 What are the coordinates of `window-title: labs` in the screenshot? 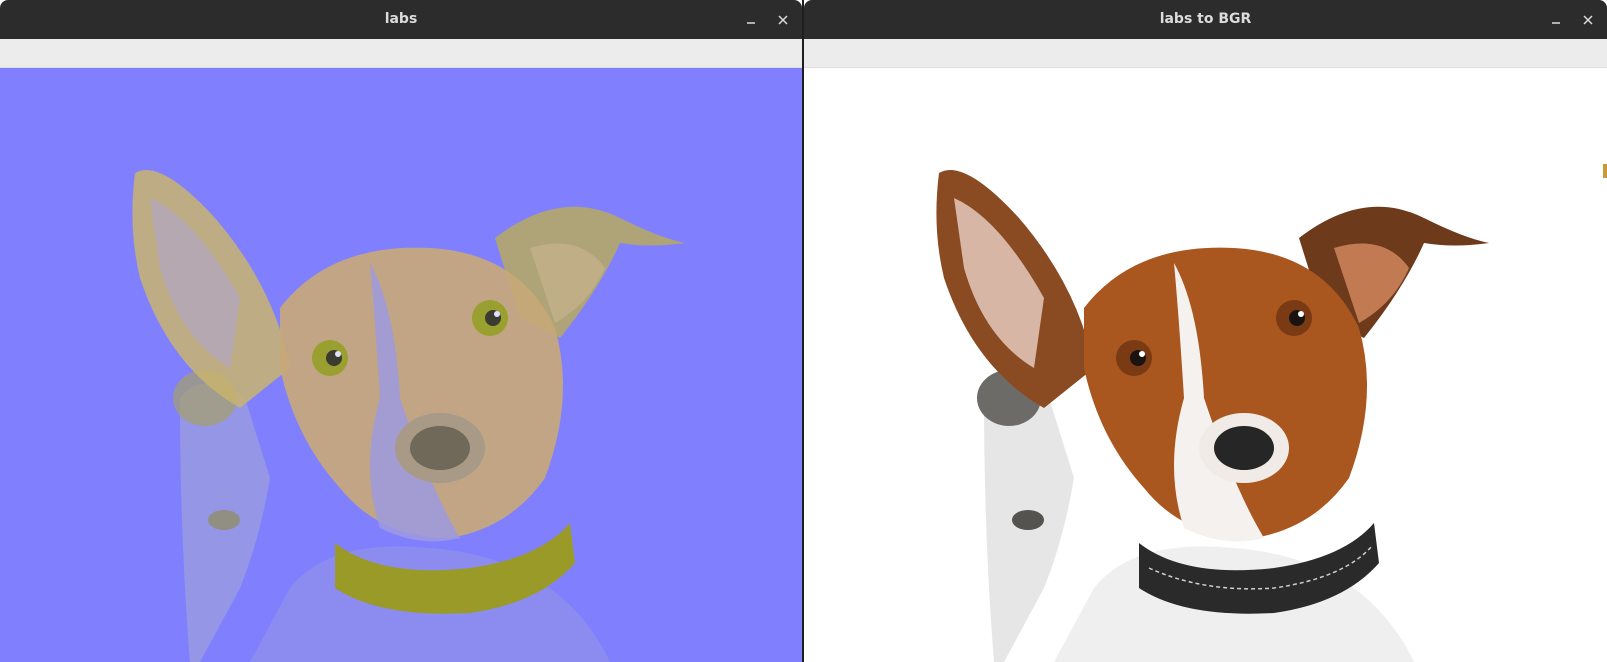 It's located at (401, 19).